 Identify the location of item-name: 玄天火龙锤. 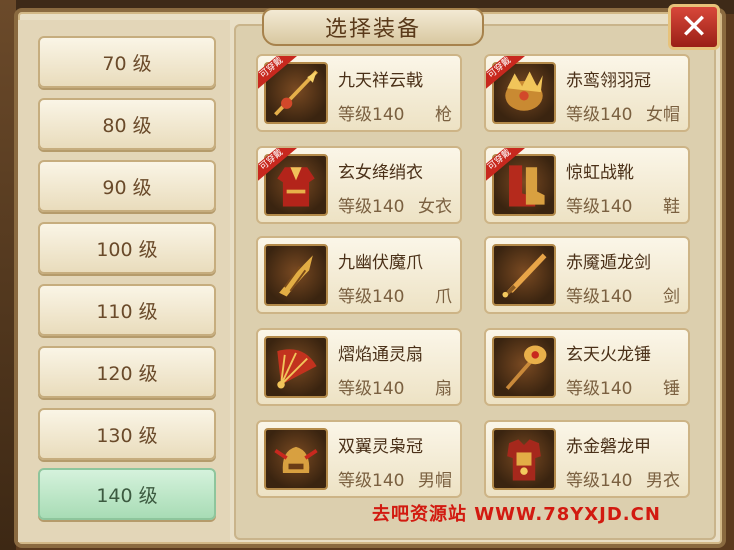
(608, 355).